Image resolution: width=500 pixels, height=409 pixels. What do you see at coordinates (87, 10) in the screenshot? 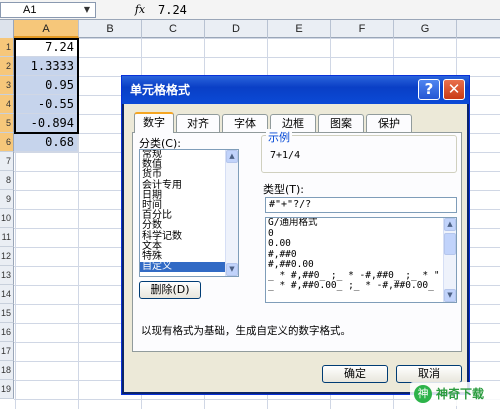
I see `chevron-down-icon: ▼` at bounding box center [87, 10].